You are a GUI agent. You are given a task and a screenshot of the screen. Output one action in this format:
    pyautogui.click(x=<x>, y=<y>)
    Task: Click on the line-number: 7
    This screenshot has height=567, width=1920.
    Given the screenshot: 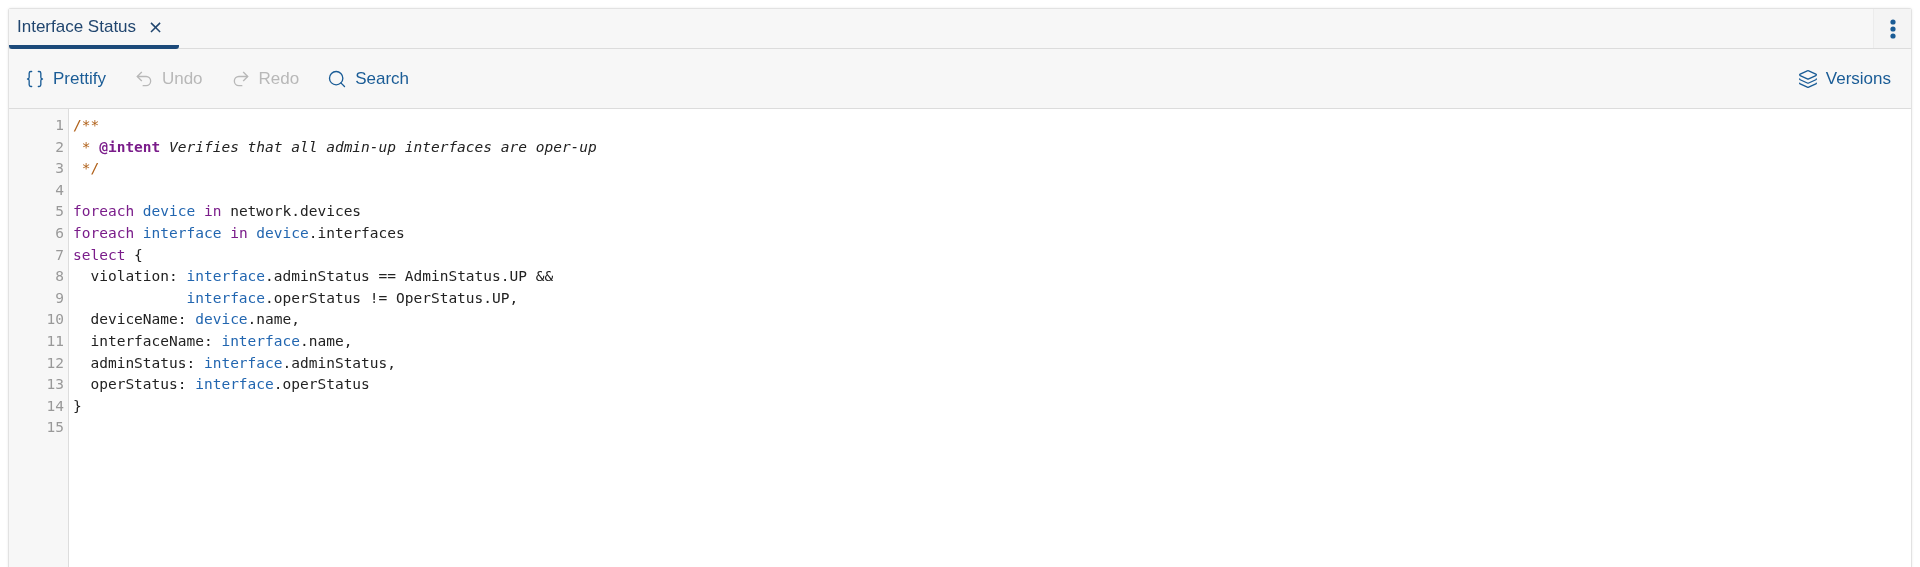 What is the action you would take?
    pyautogui.click(x=60, y=255)
    